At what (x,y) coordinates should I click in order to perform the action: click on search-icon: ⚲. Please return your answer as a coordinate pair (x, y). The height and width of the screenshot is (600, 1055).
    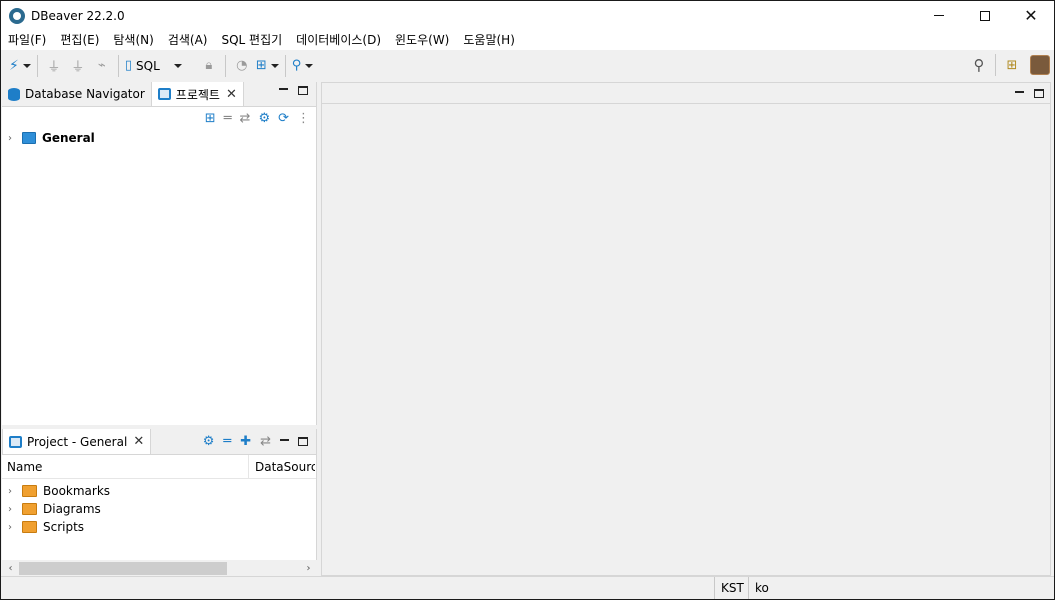
    Looking at the image, I should click on (979, 65).